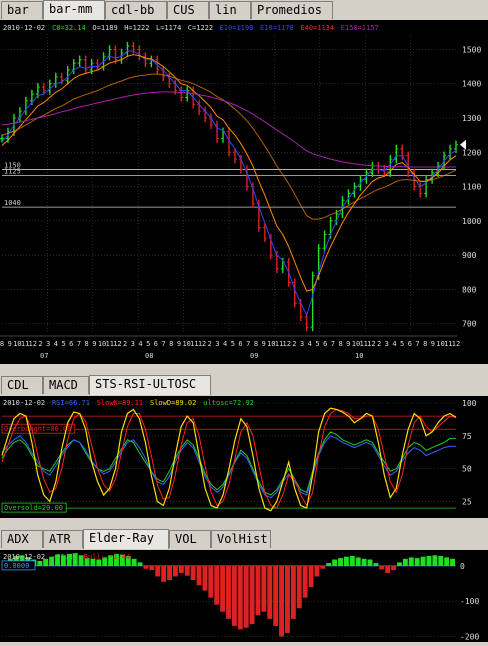 This screenshot has width=488, height=646. I want to click on x-month-label: 08, so click(149, 356).